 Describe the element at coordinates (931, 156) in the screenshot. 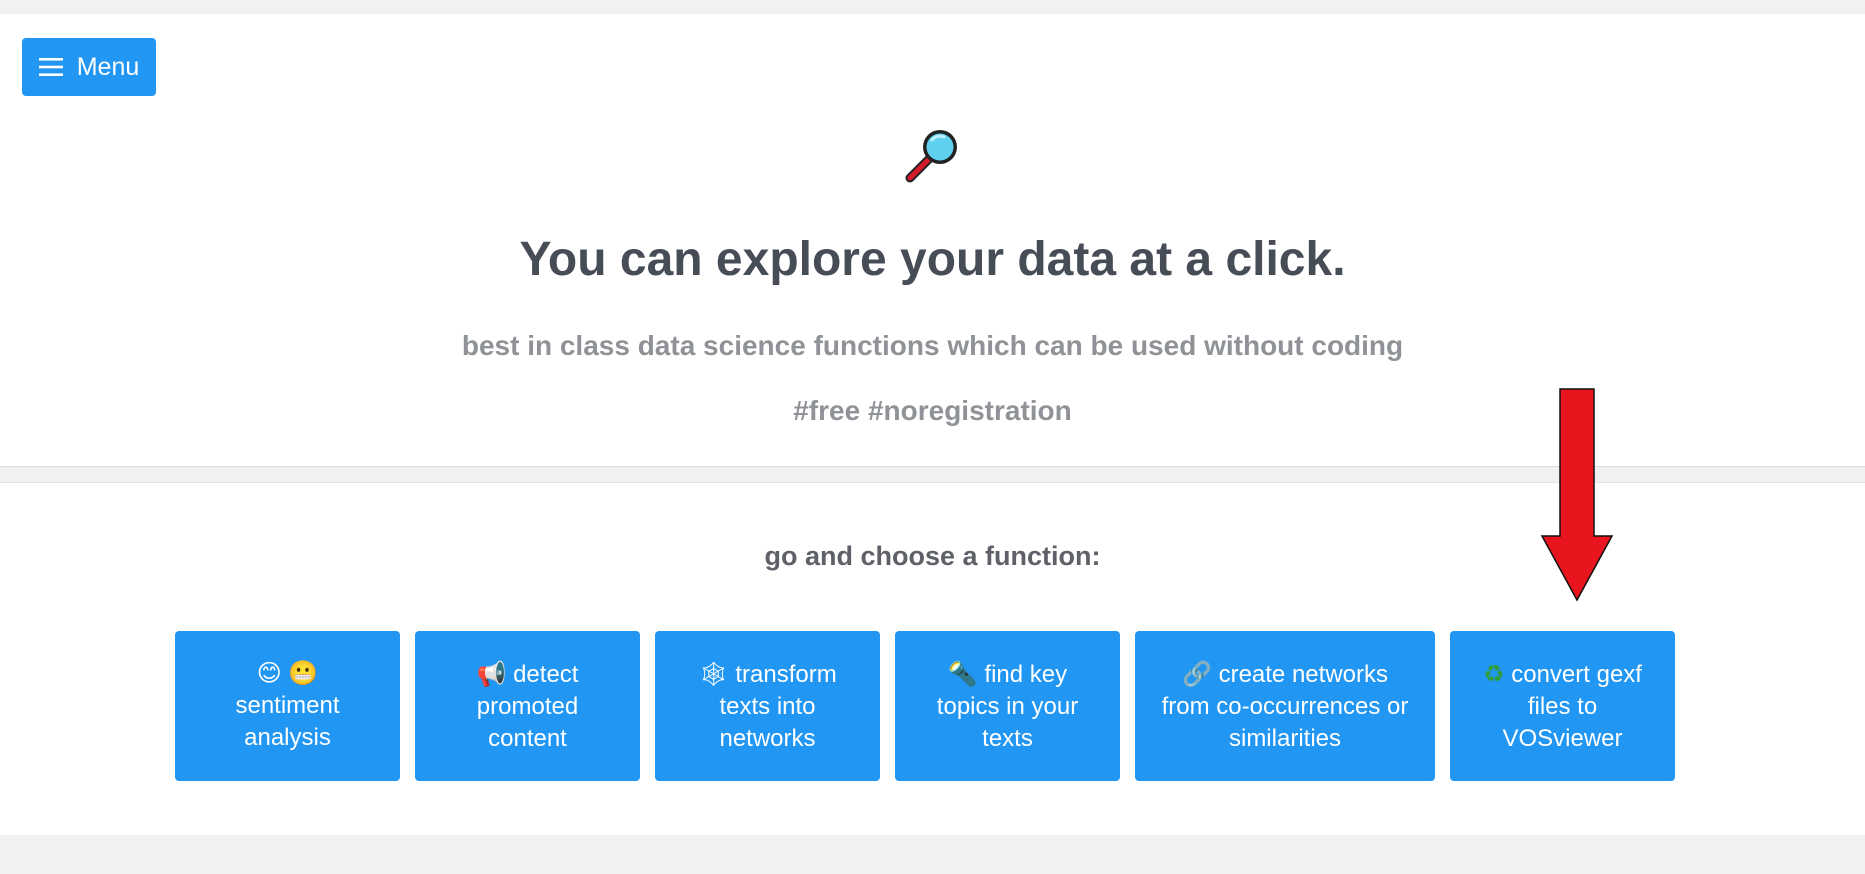

I see `magnifier-icon` at that location.